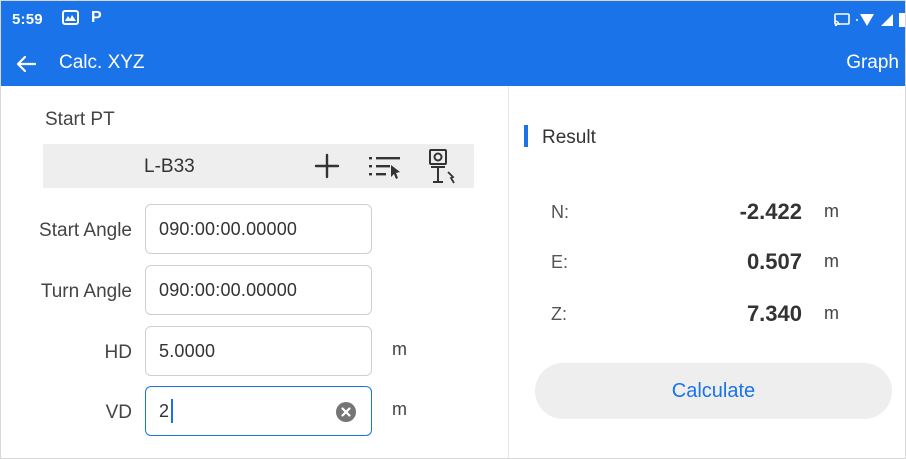 The image size is (906, 459). Describe the element at coordinates (70, 17) in the screenshot. I see `gallery-icon` at that location.